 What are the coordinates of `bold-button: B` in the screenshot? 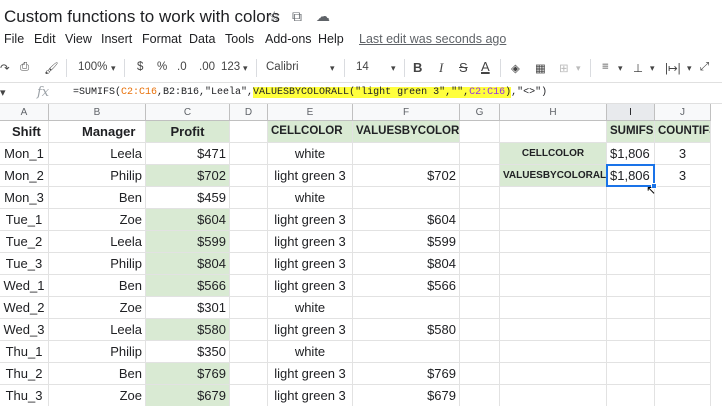 It's located at (417, 67).